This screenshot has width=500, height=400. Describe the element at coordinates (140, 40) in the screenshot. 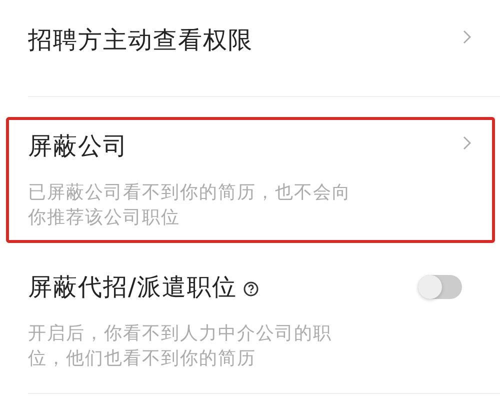

I see `setting-title: 招聘方主动查看权限` at that location.